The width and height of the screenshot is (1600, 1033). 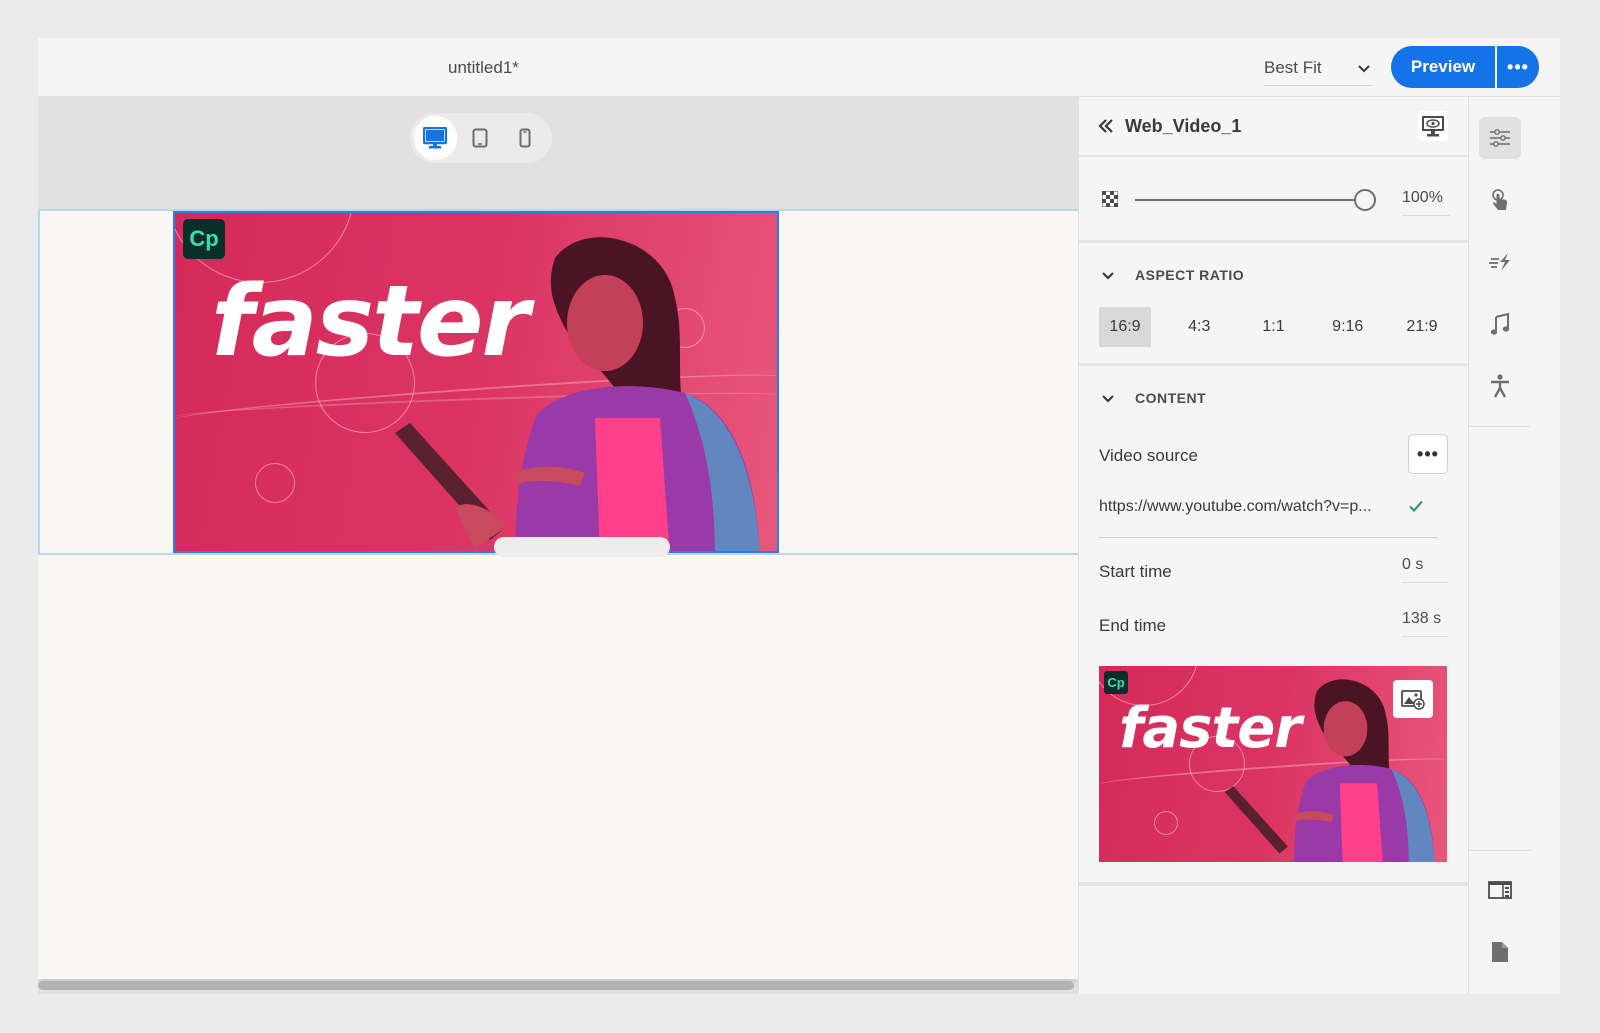 I want to click on aspect-ratio-header: ASPECT RATIO, so click(x=1273, y=275).